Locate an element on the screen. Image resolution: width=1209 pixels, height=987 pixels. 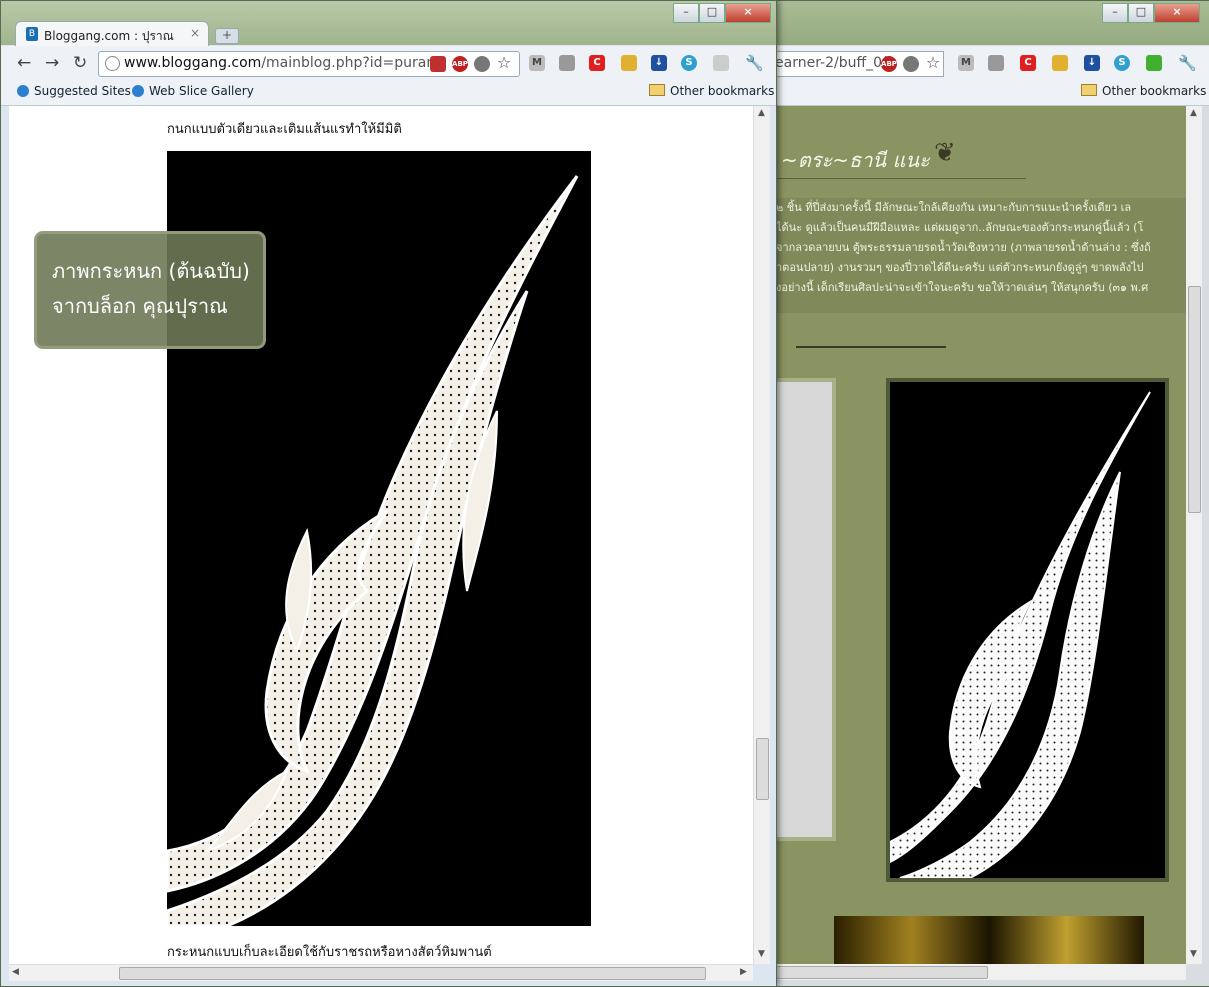
gmail-icon: M is located at coordinates (537, 63).